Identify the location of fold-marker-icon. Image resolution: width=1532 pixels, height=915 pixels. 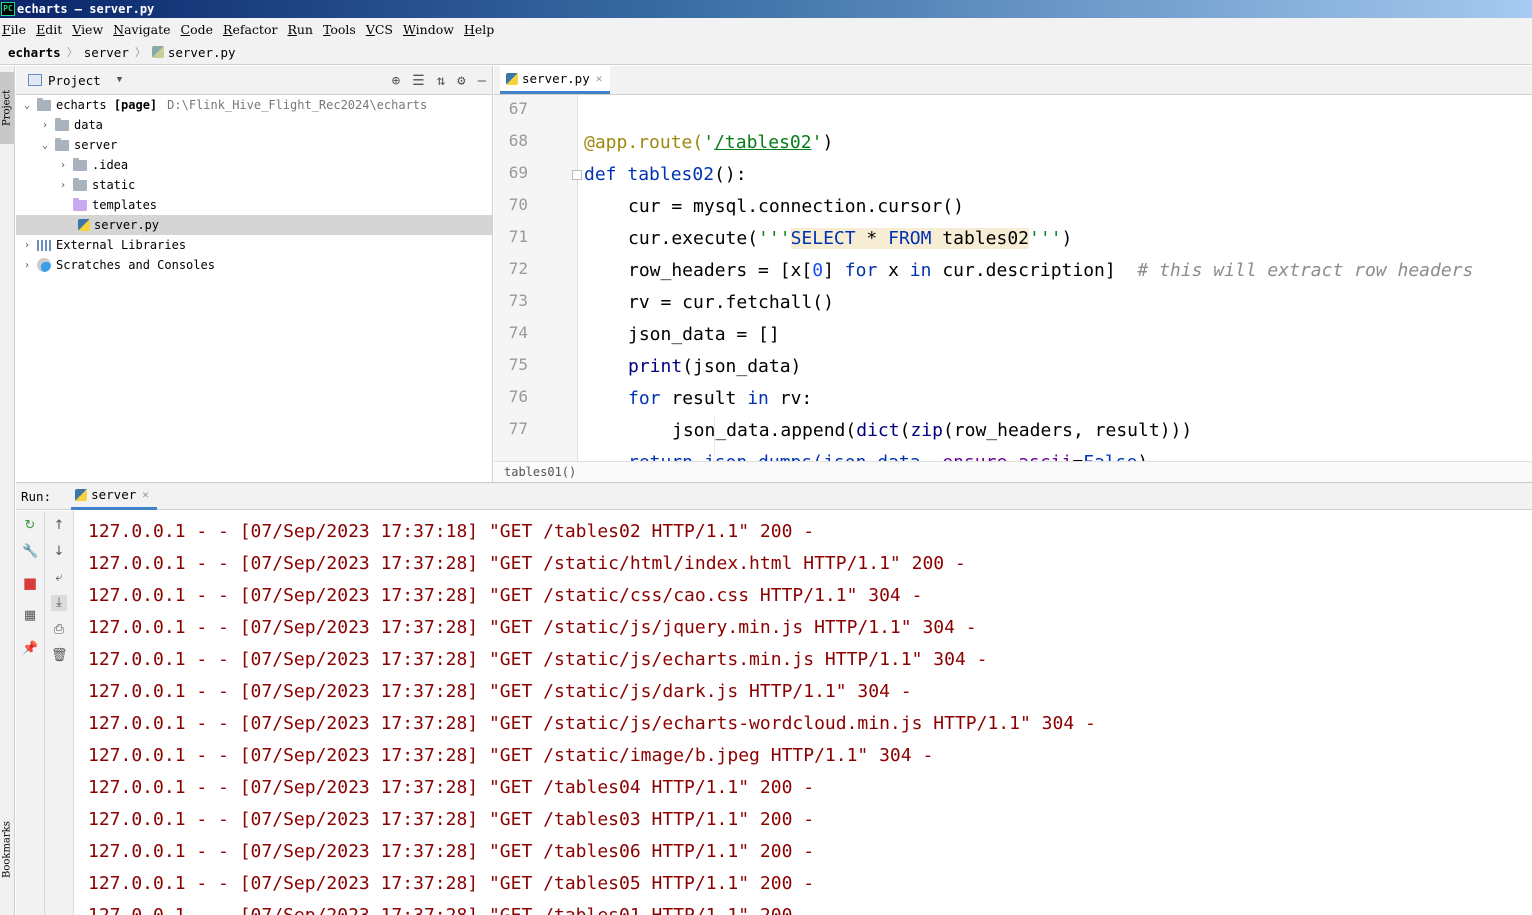
(577, 175).